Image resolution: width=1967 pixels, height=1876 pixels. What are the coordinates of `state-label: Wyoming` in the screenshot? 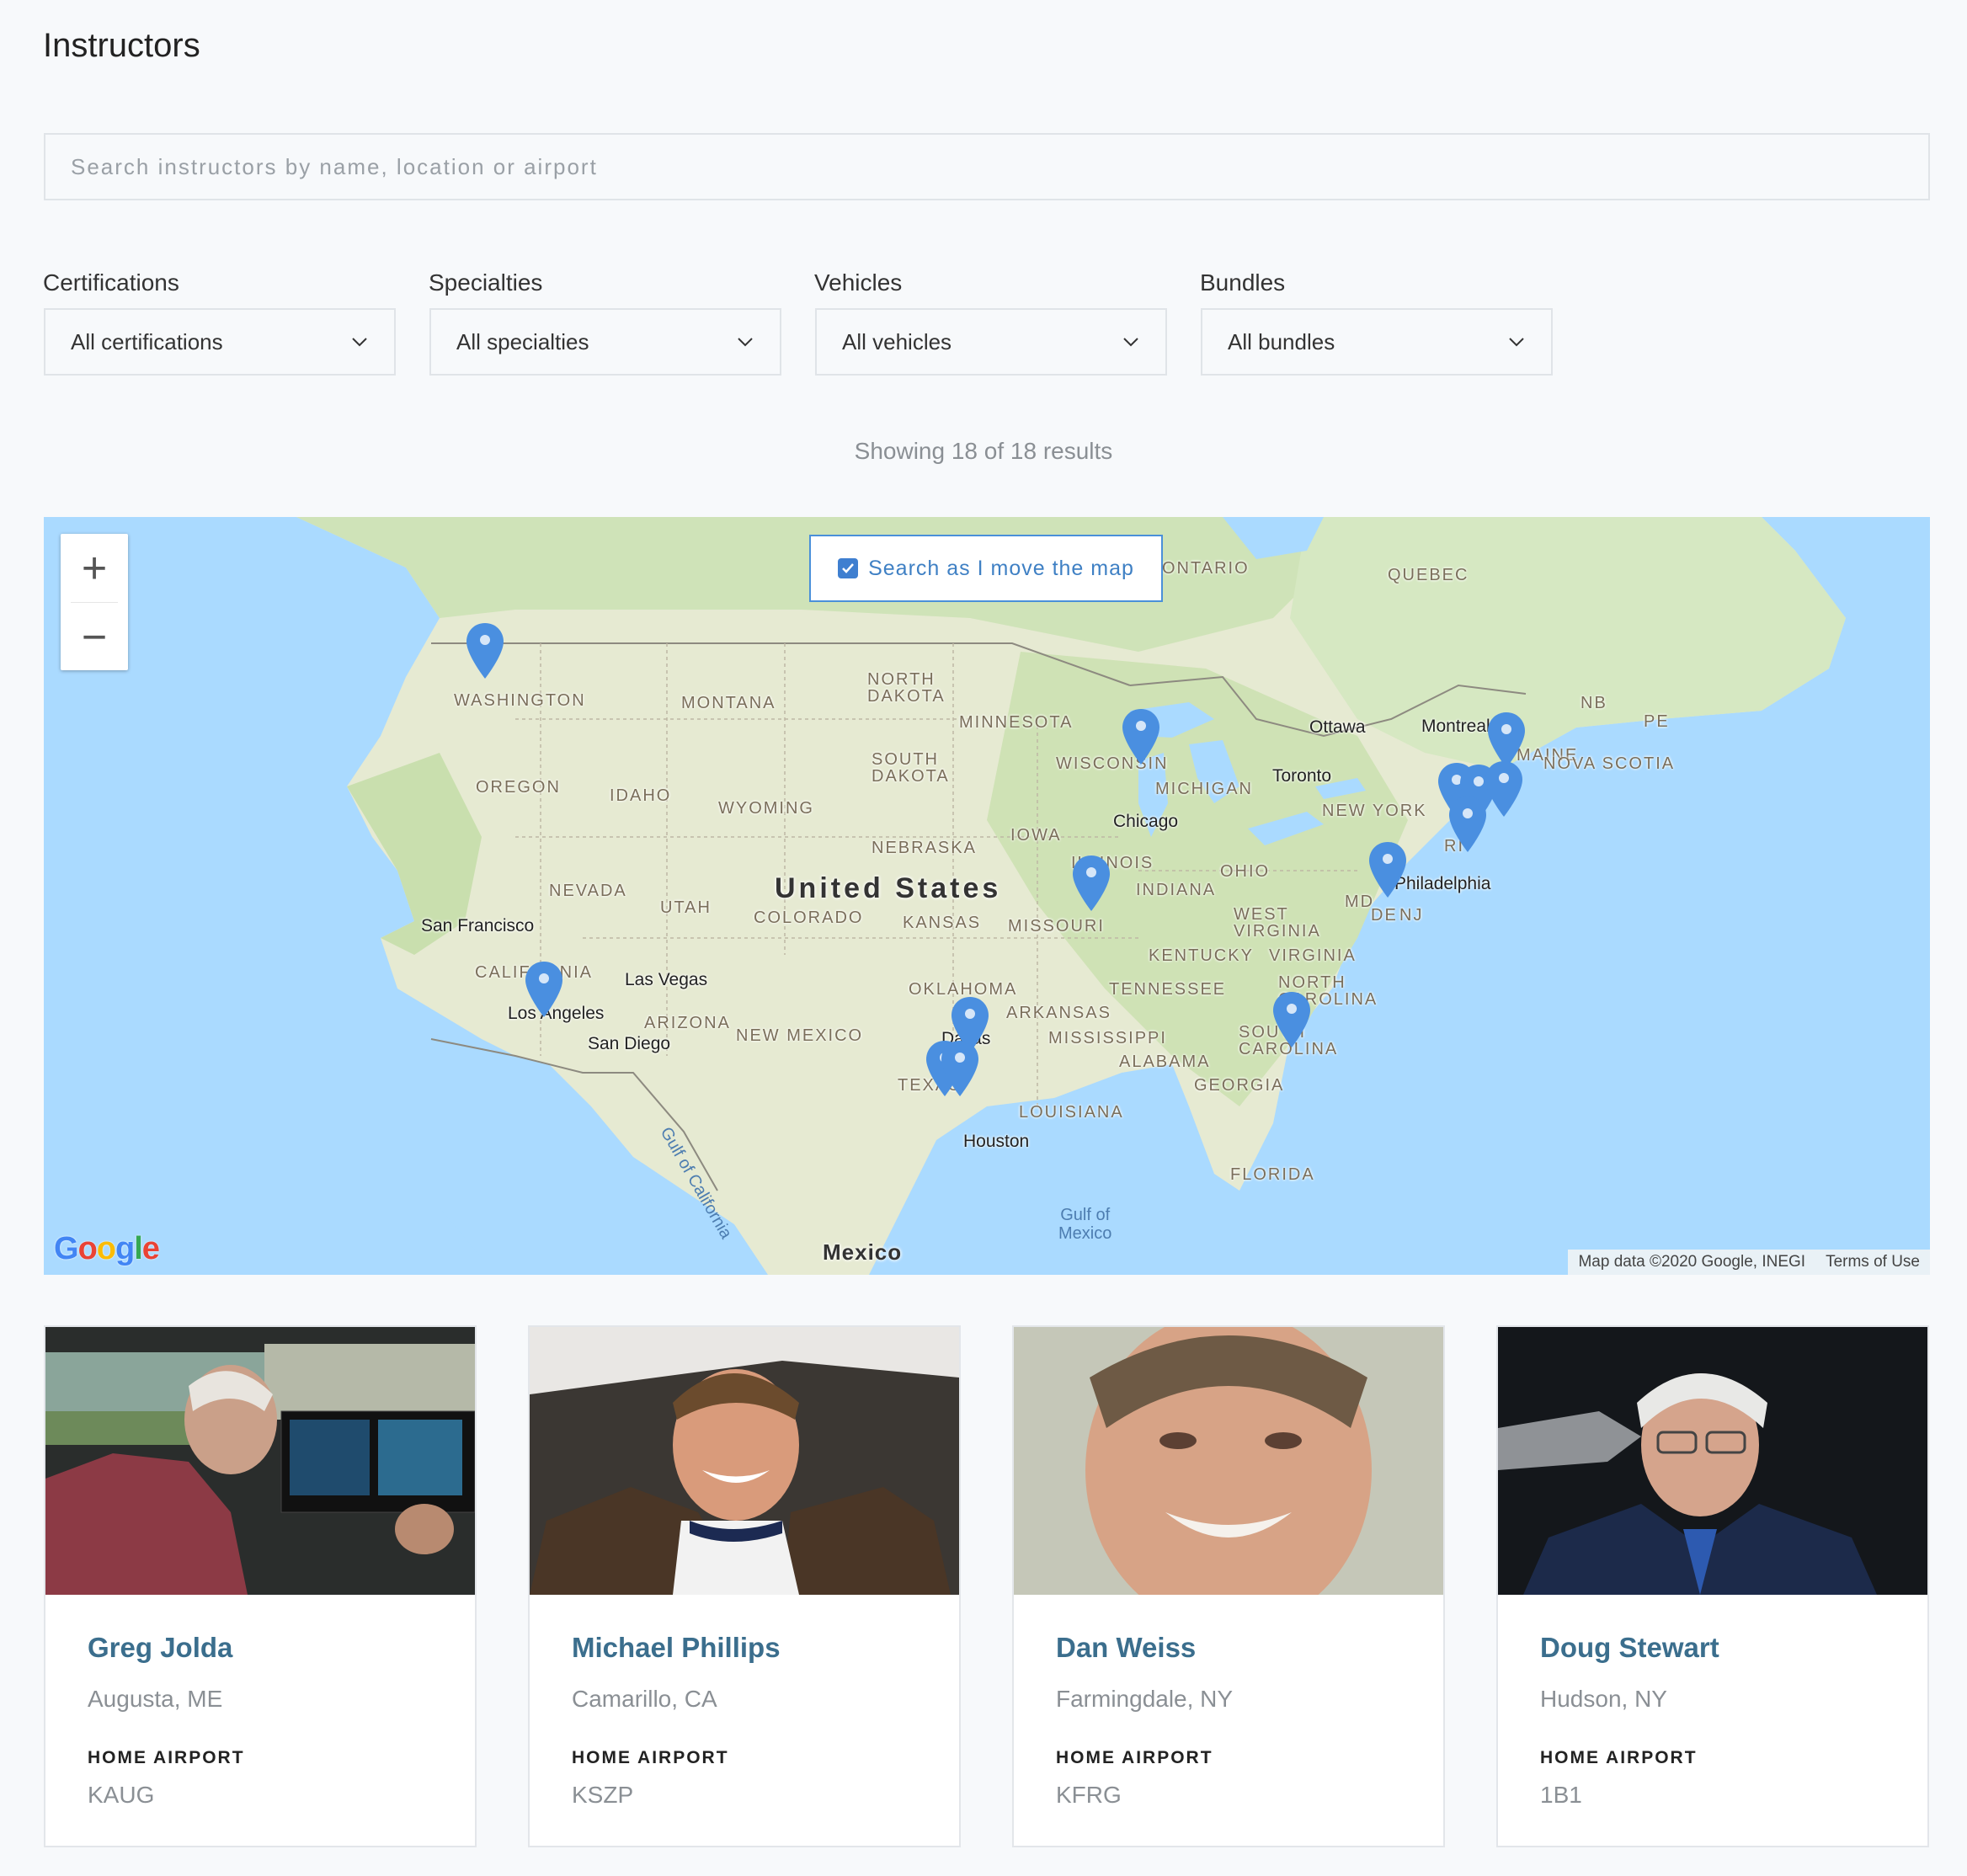 It's located at (766, 809).